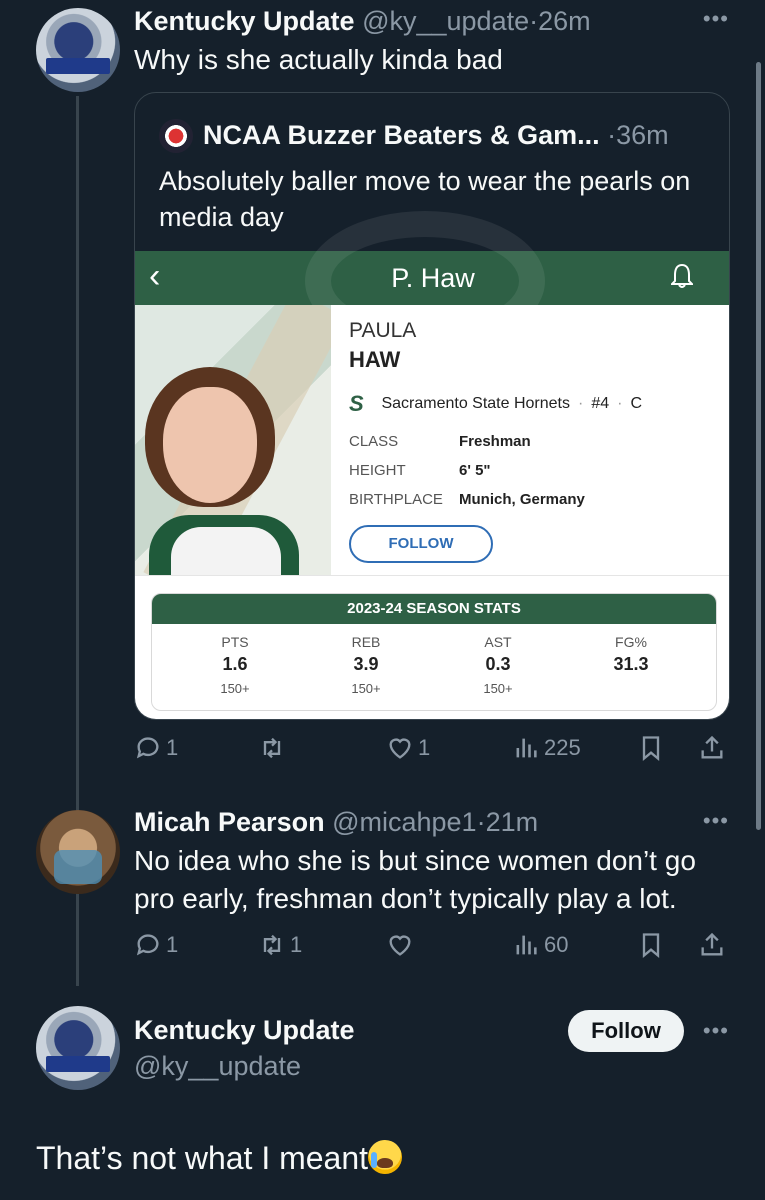 This screenshot has width=765, height=1200. What do you see at coordinates (176, 136) in the screenshot?
I see `quoted-avatar` at bounding box center [176, 136].